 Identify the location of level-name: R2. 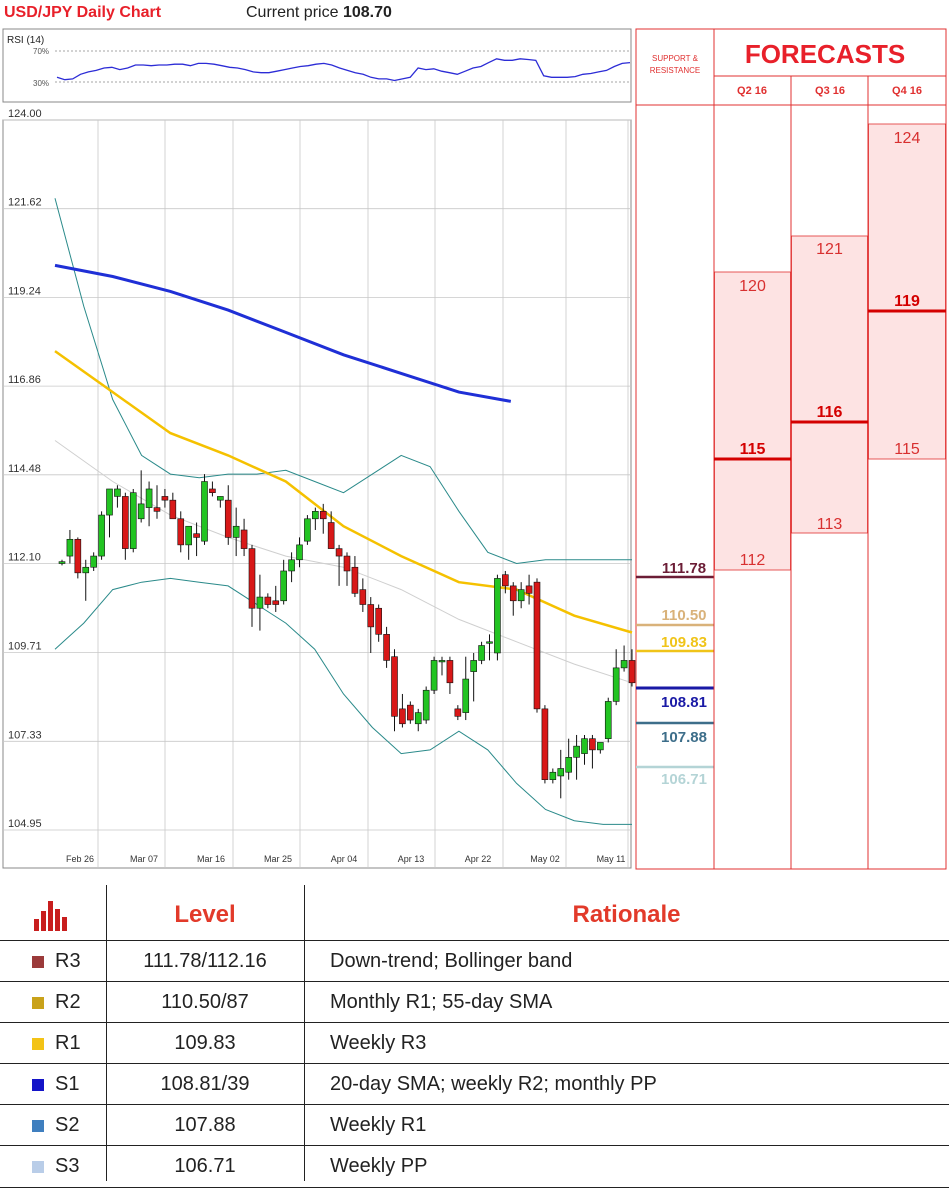
(68, 1002).